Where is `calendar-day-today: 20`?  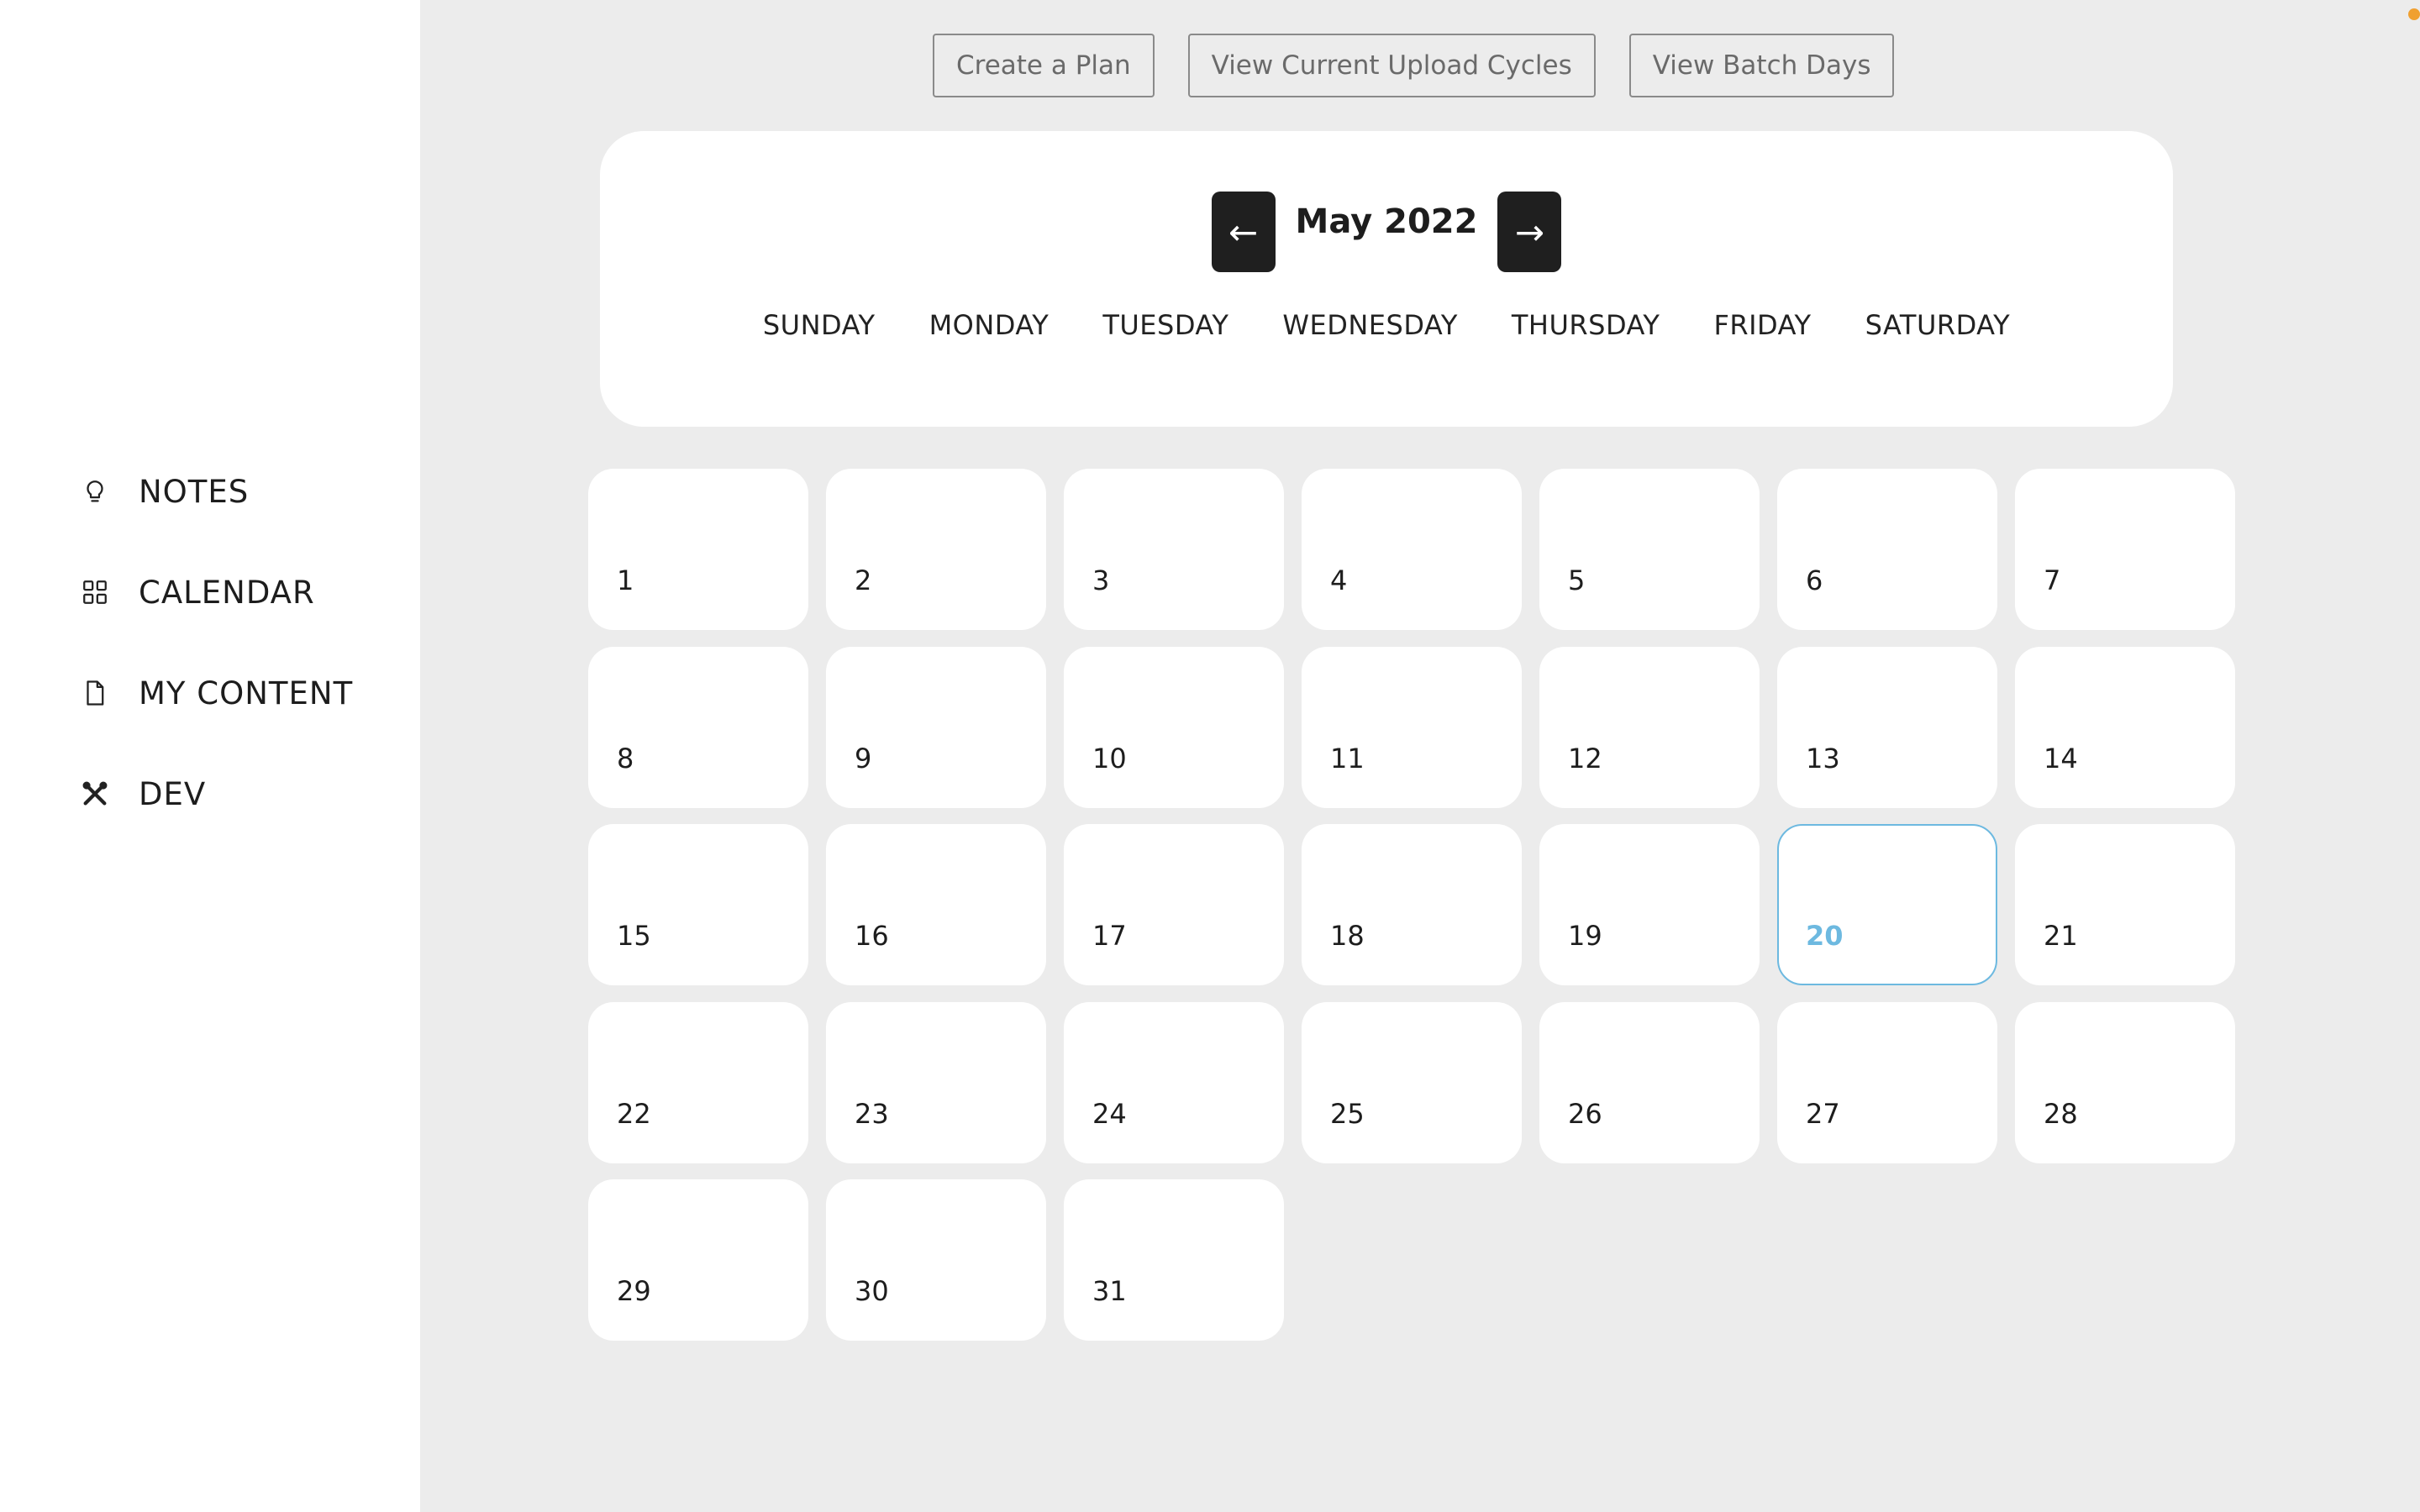 calendar-day-today: 20 is located at coordinates (1887, 904).